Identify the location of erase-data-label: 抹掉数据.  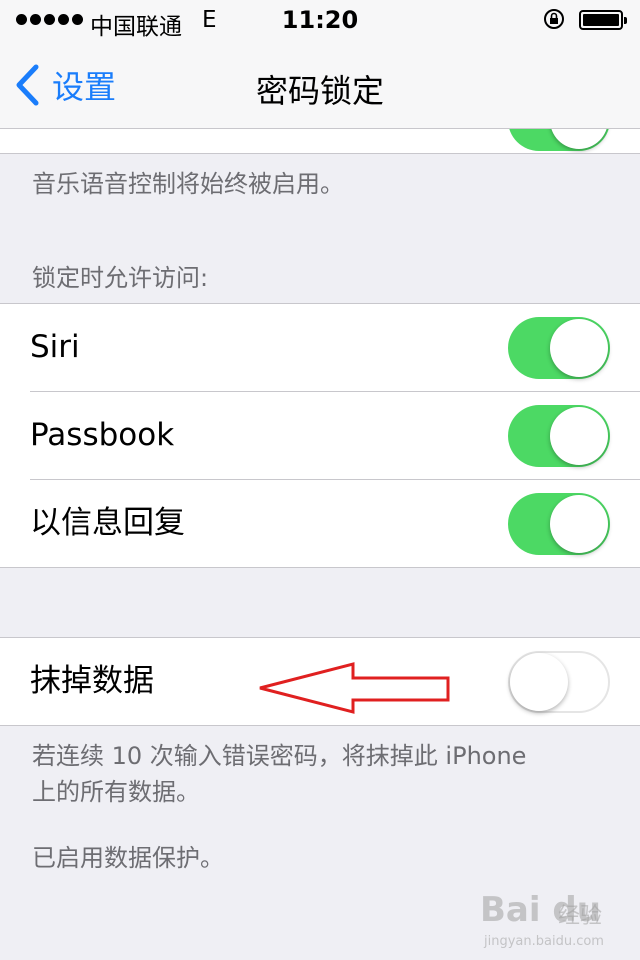
(92, 681).